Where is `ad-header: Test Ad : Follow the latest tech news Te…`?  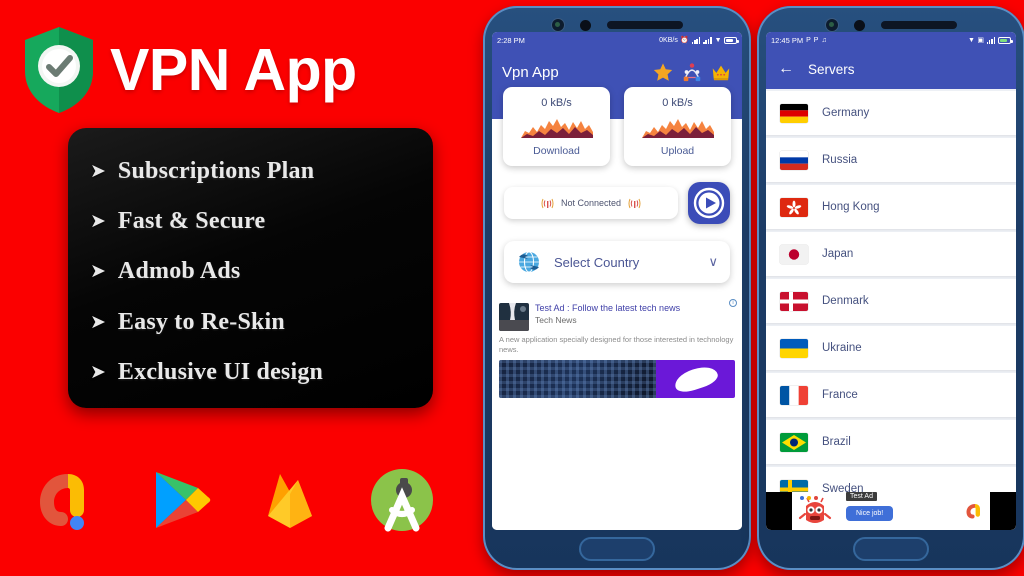 ad-header: Test Ad : Follow the latest tech news Te… is located at coordinates (617, 317).